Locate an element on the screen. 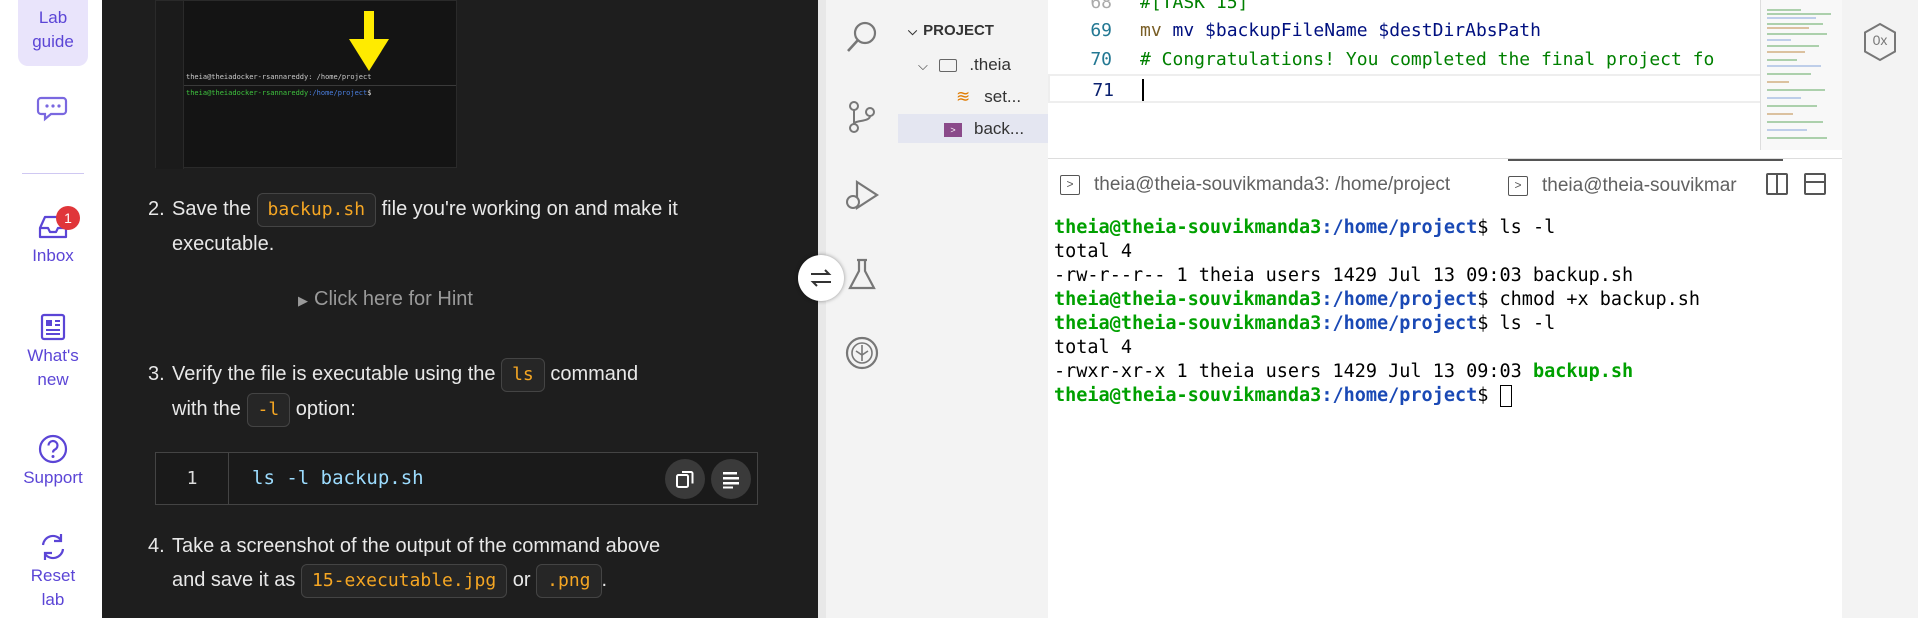  refresh-icon is located at coordinates (53, 547).